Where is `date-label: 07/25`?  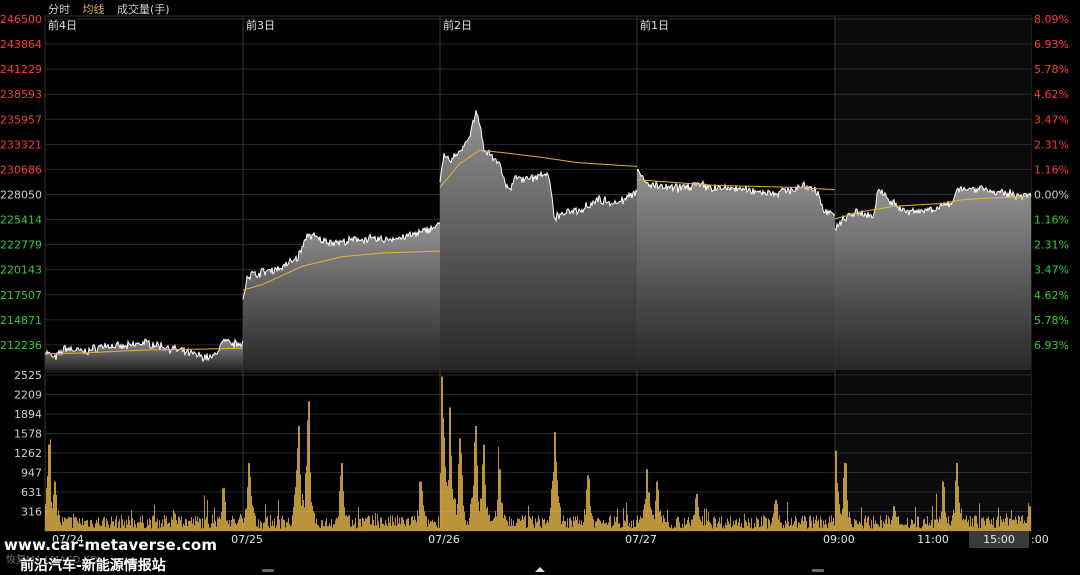 date-label: 07/25 is located at coordinates (247, 539).